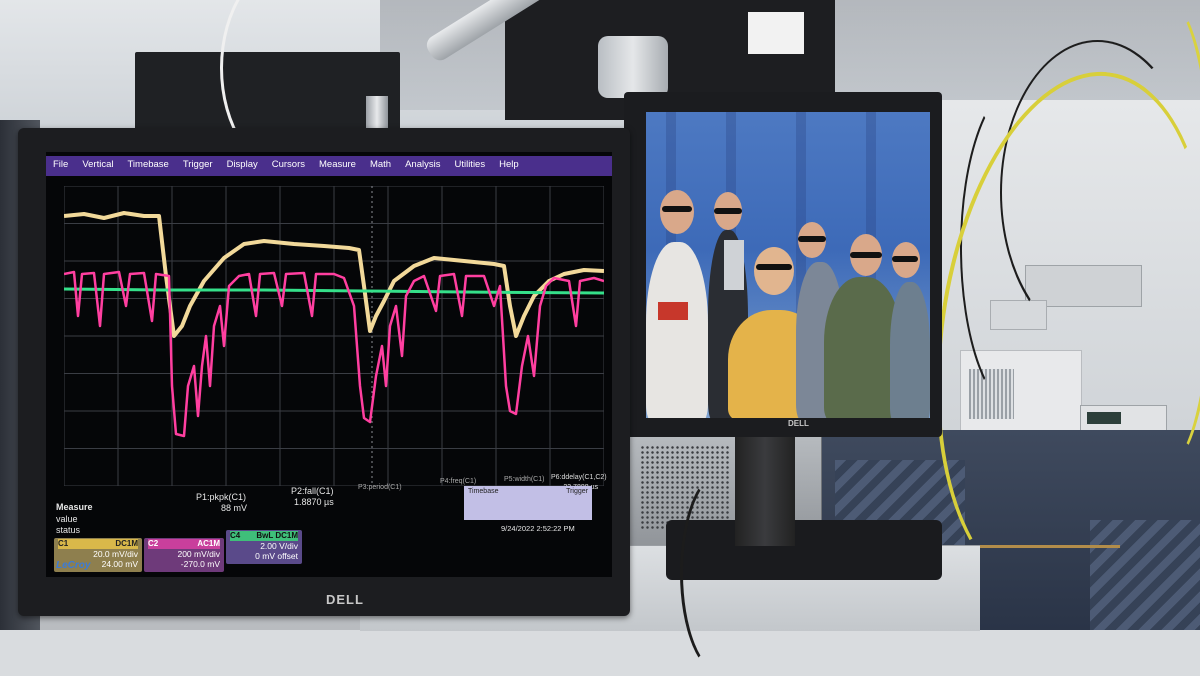 This screenshot has width=1200, height=676. Describe the element at coordinates (633, 67) in the screenshot. I see `monitor-arm-joint` at that location.